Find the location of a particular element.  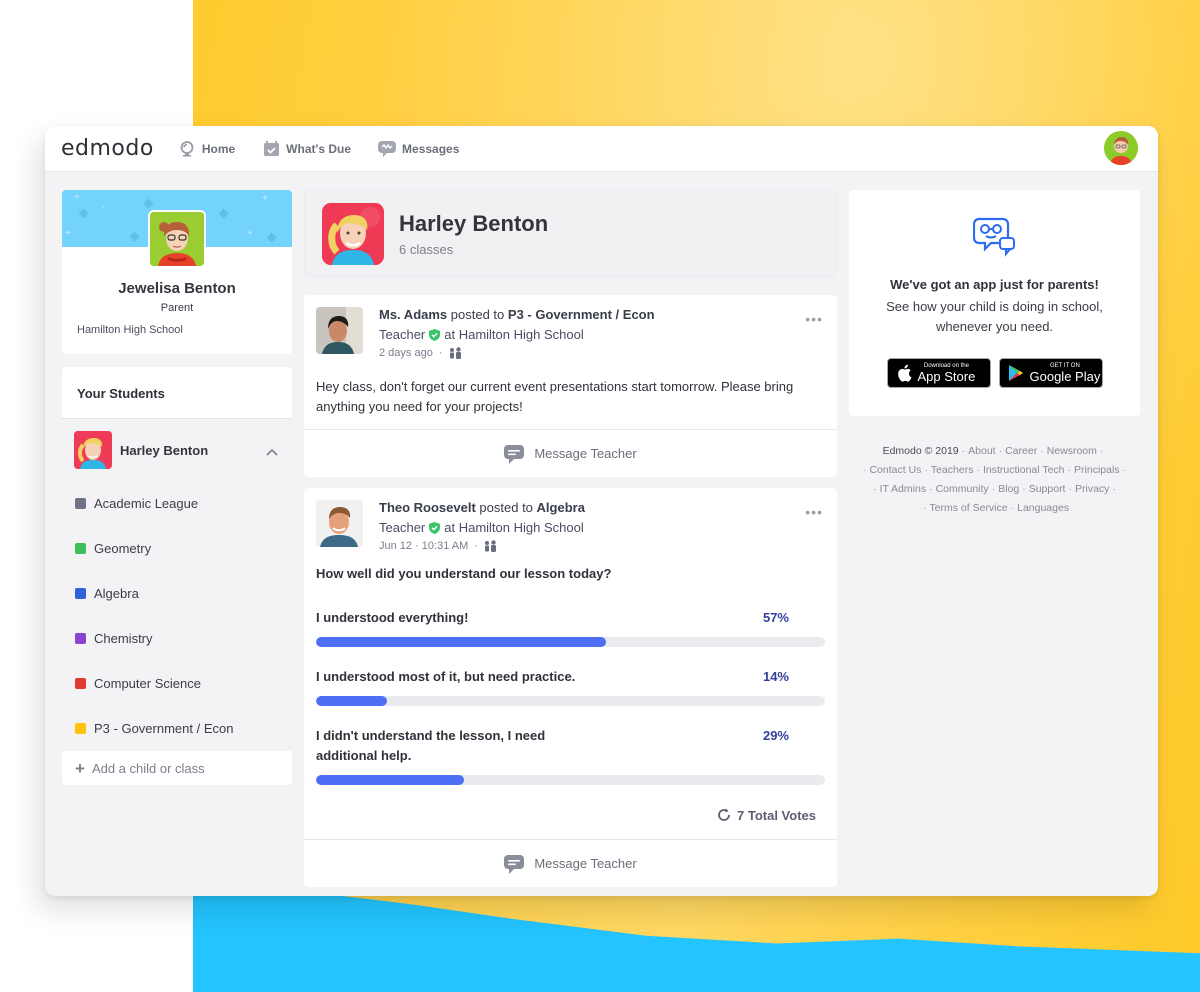

copyright: Edmodo © 2019 is located at coordinates (920, 451).